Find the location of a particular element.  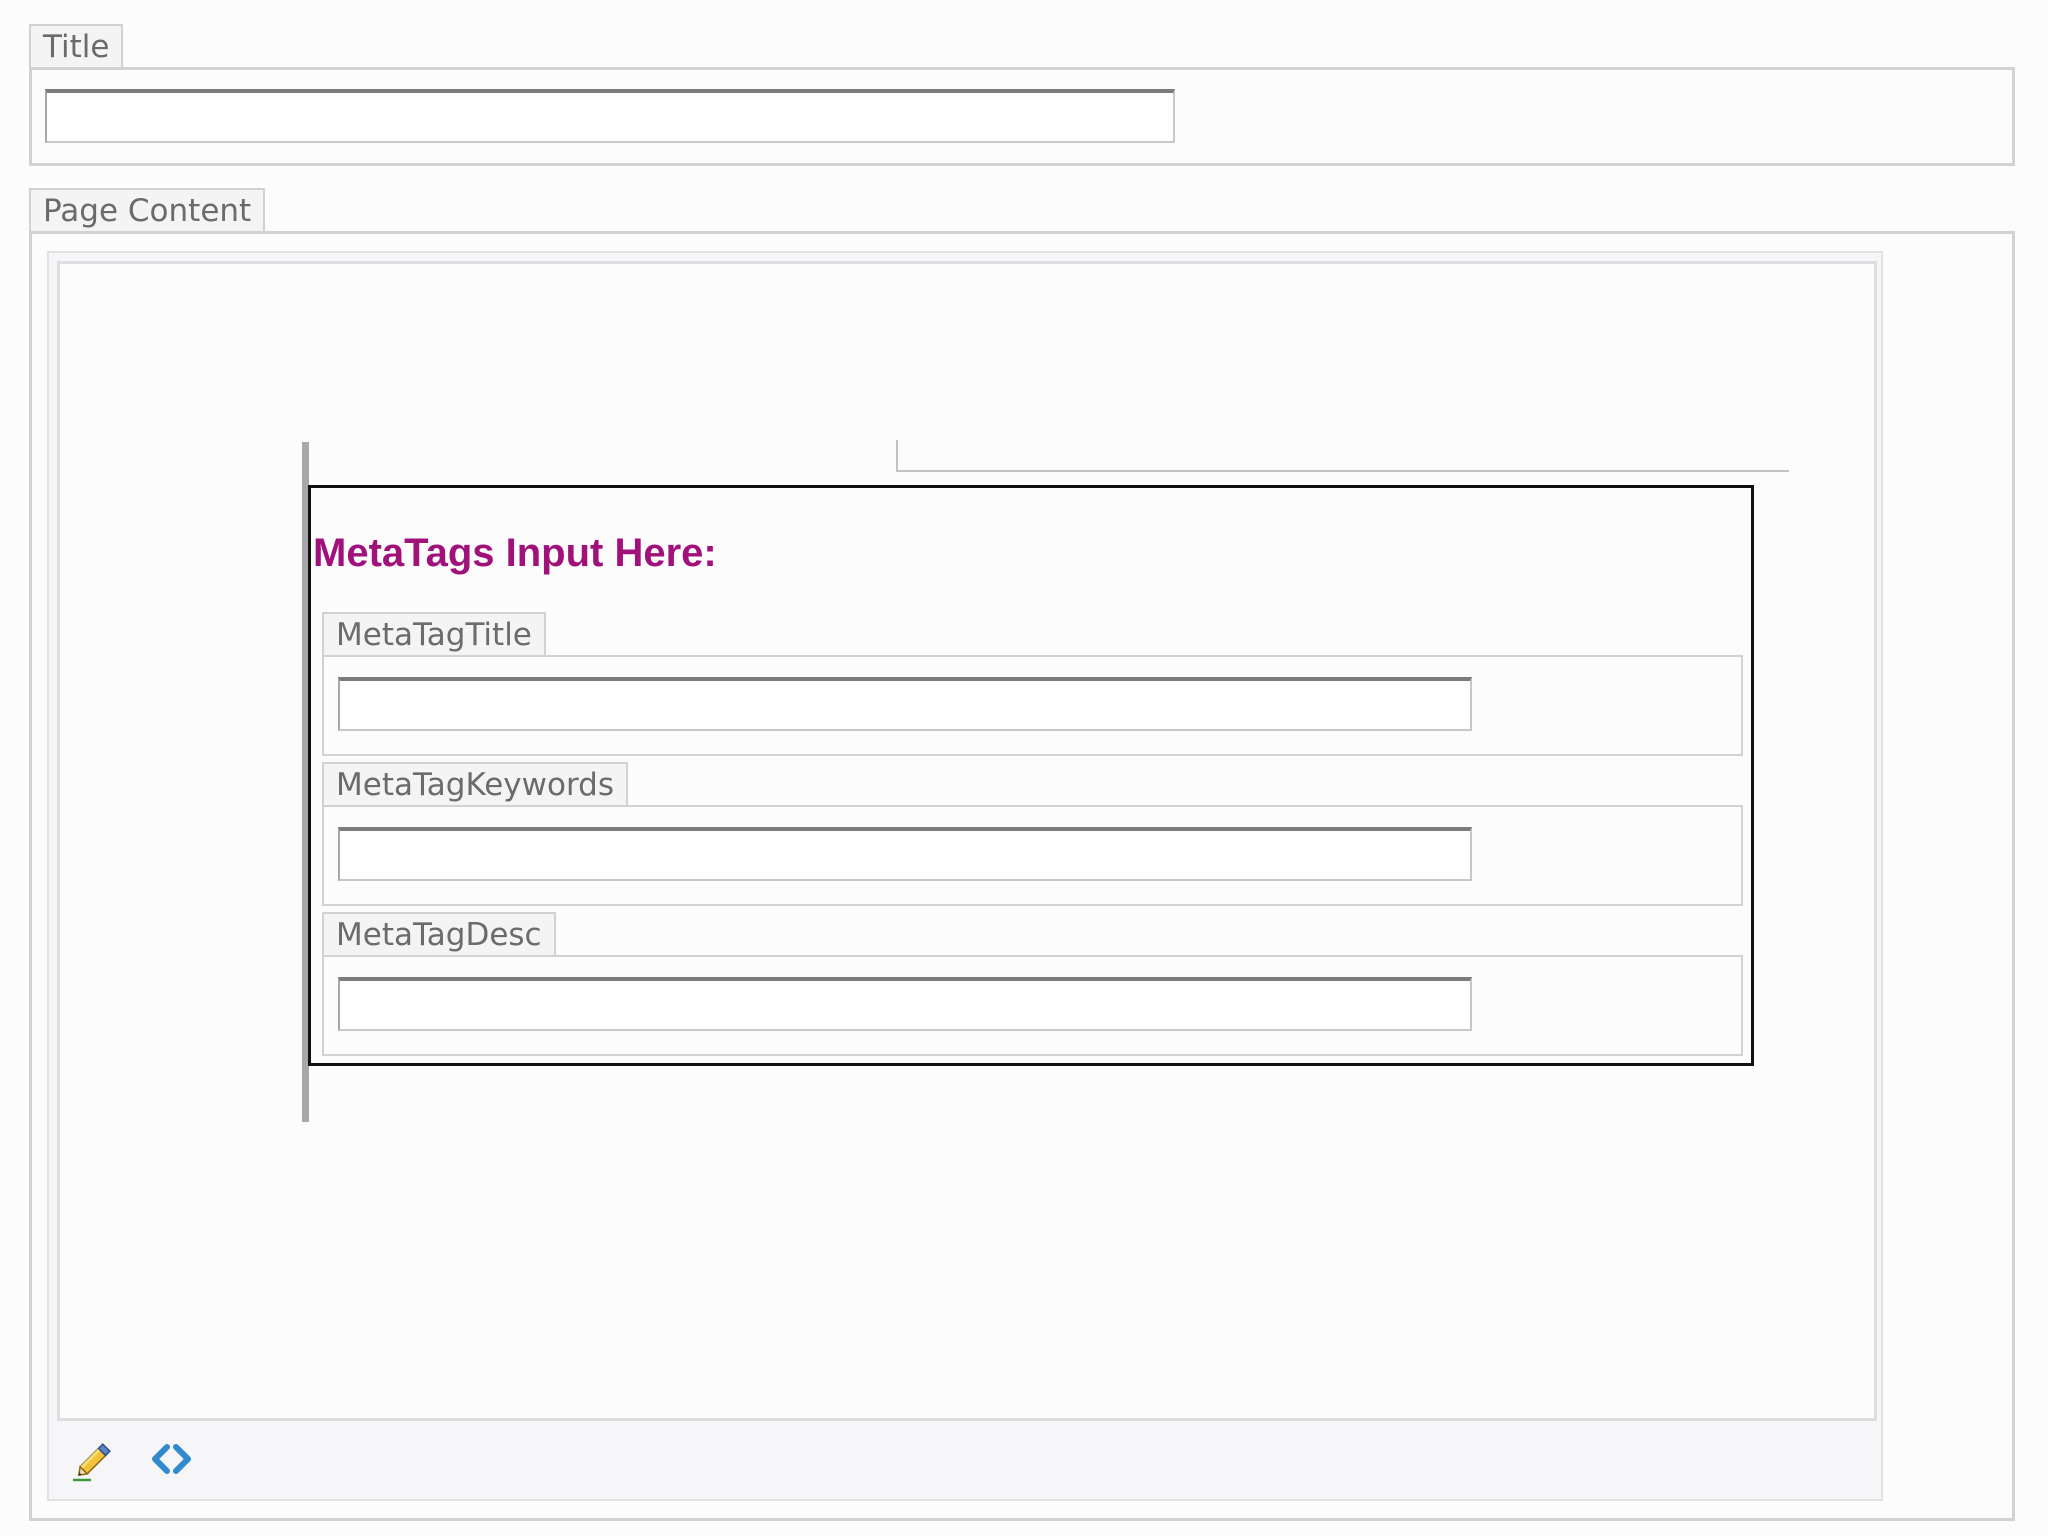

html-mode-button is located at coordinates (171, 1459).